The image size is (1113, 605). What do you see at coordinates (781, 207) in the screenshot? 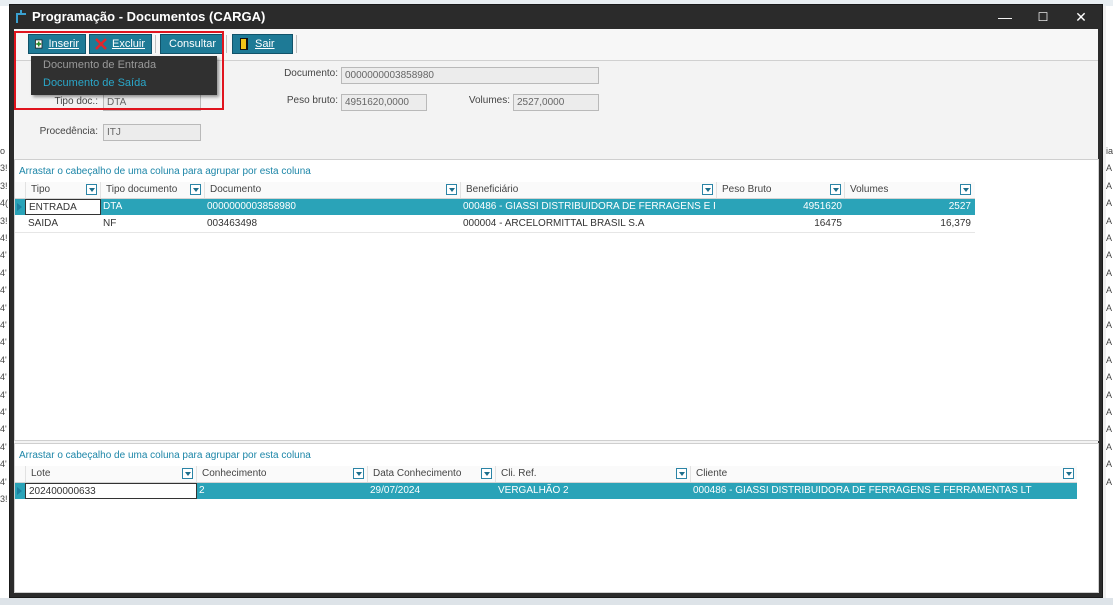
I see `cell-peso-bruto: 4951620` at bounding box center [781, 207].